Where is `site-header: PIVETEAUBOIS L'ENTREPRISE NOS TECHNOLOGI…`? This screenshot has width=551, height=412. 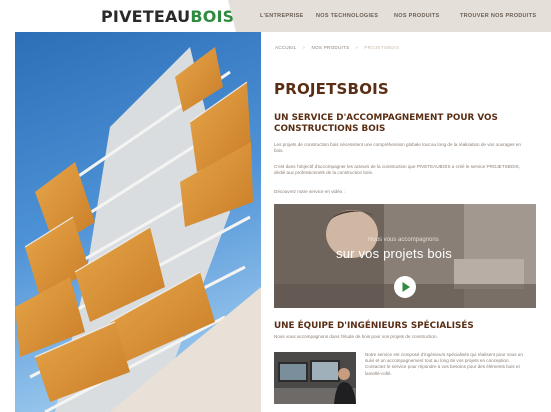 site-header: PIVETEAUBOIS L'ENTREPRISE NOS TECHNOLOGI… is located at coordinates (275, 16).